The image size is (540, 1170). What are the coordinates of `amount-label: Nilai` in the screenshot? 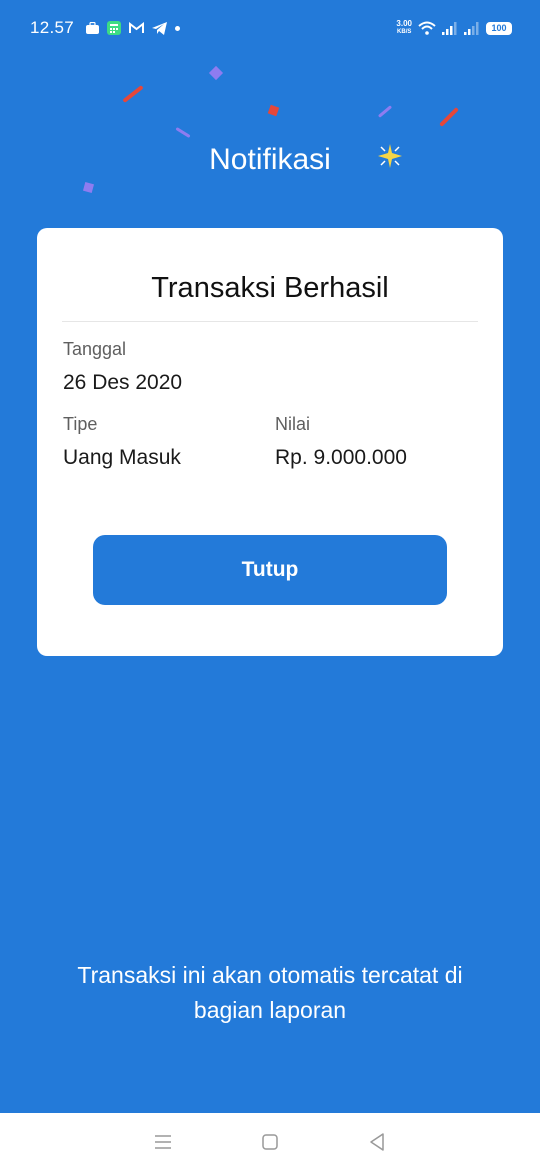 It's located at (293, 424).